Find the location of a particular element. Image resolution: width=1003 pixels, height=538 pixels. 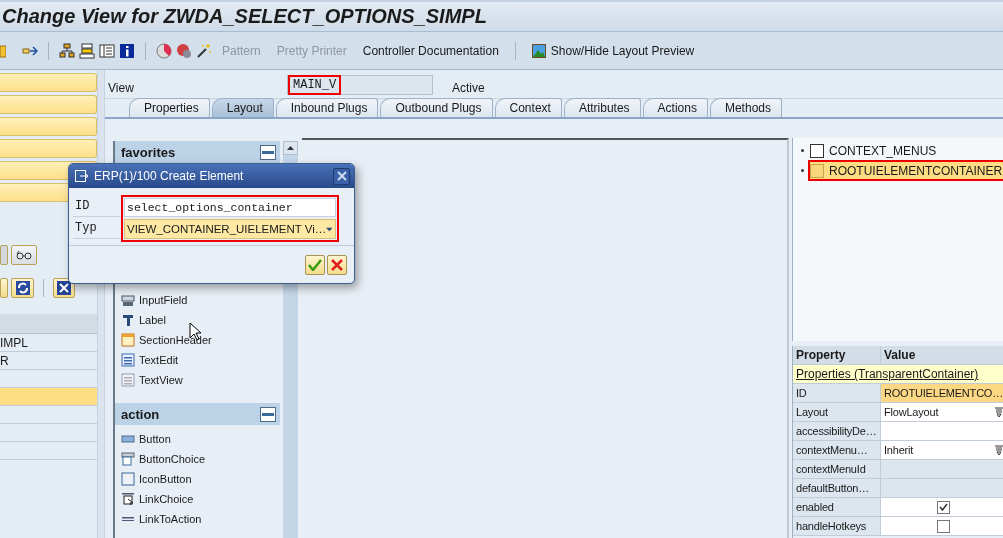

list-icon is located at coordinates (107, 50).